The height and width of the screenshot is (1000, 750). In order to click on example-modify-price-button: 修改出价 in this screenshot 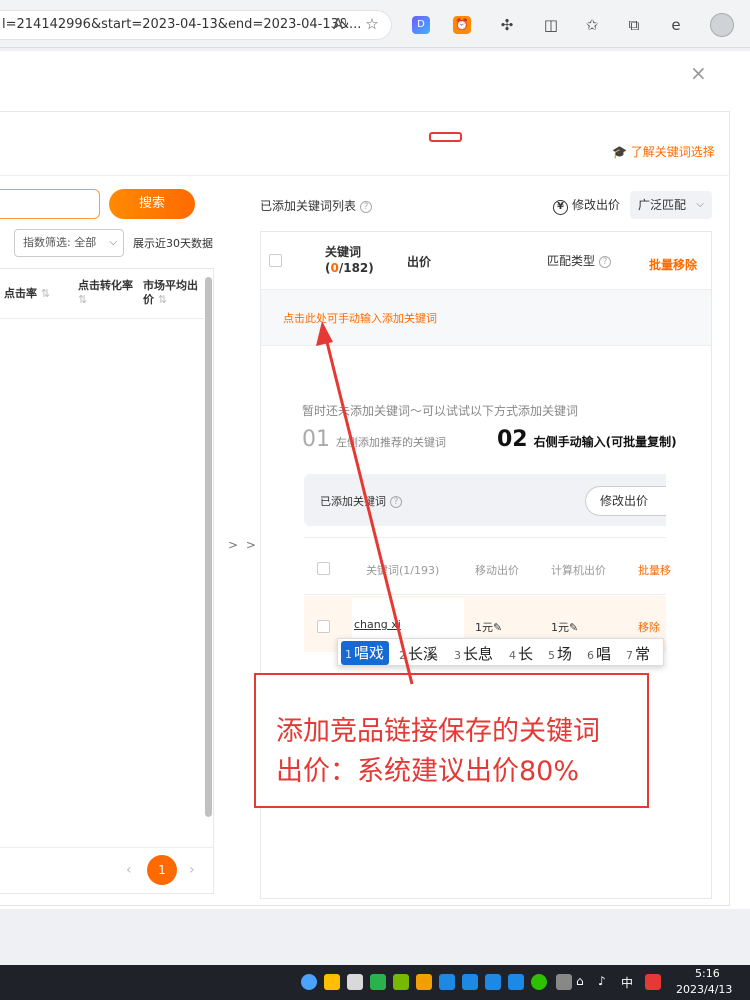, I will do `click(625, 501)`.